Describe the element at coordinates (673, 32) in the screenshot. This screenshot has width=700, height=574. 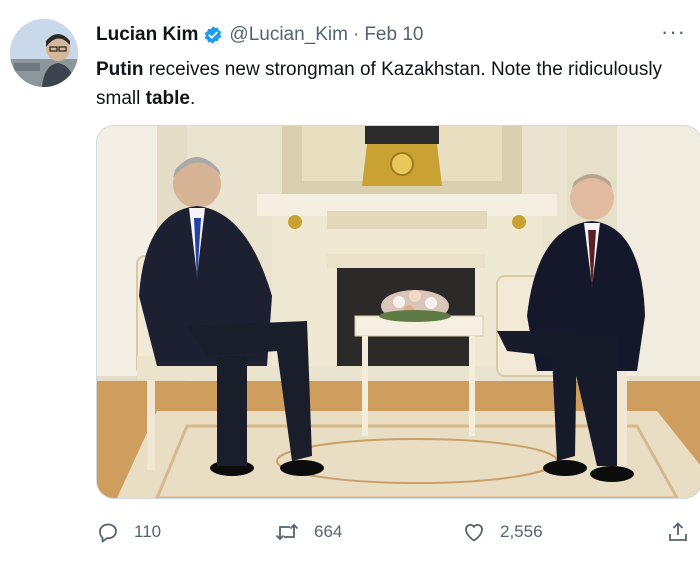
I see `more-icon: ···` at that location.